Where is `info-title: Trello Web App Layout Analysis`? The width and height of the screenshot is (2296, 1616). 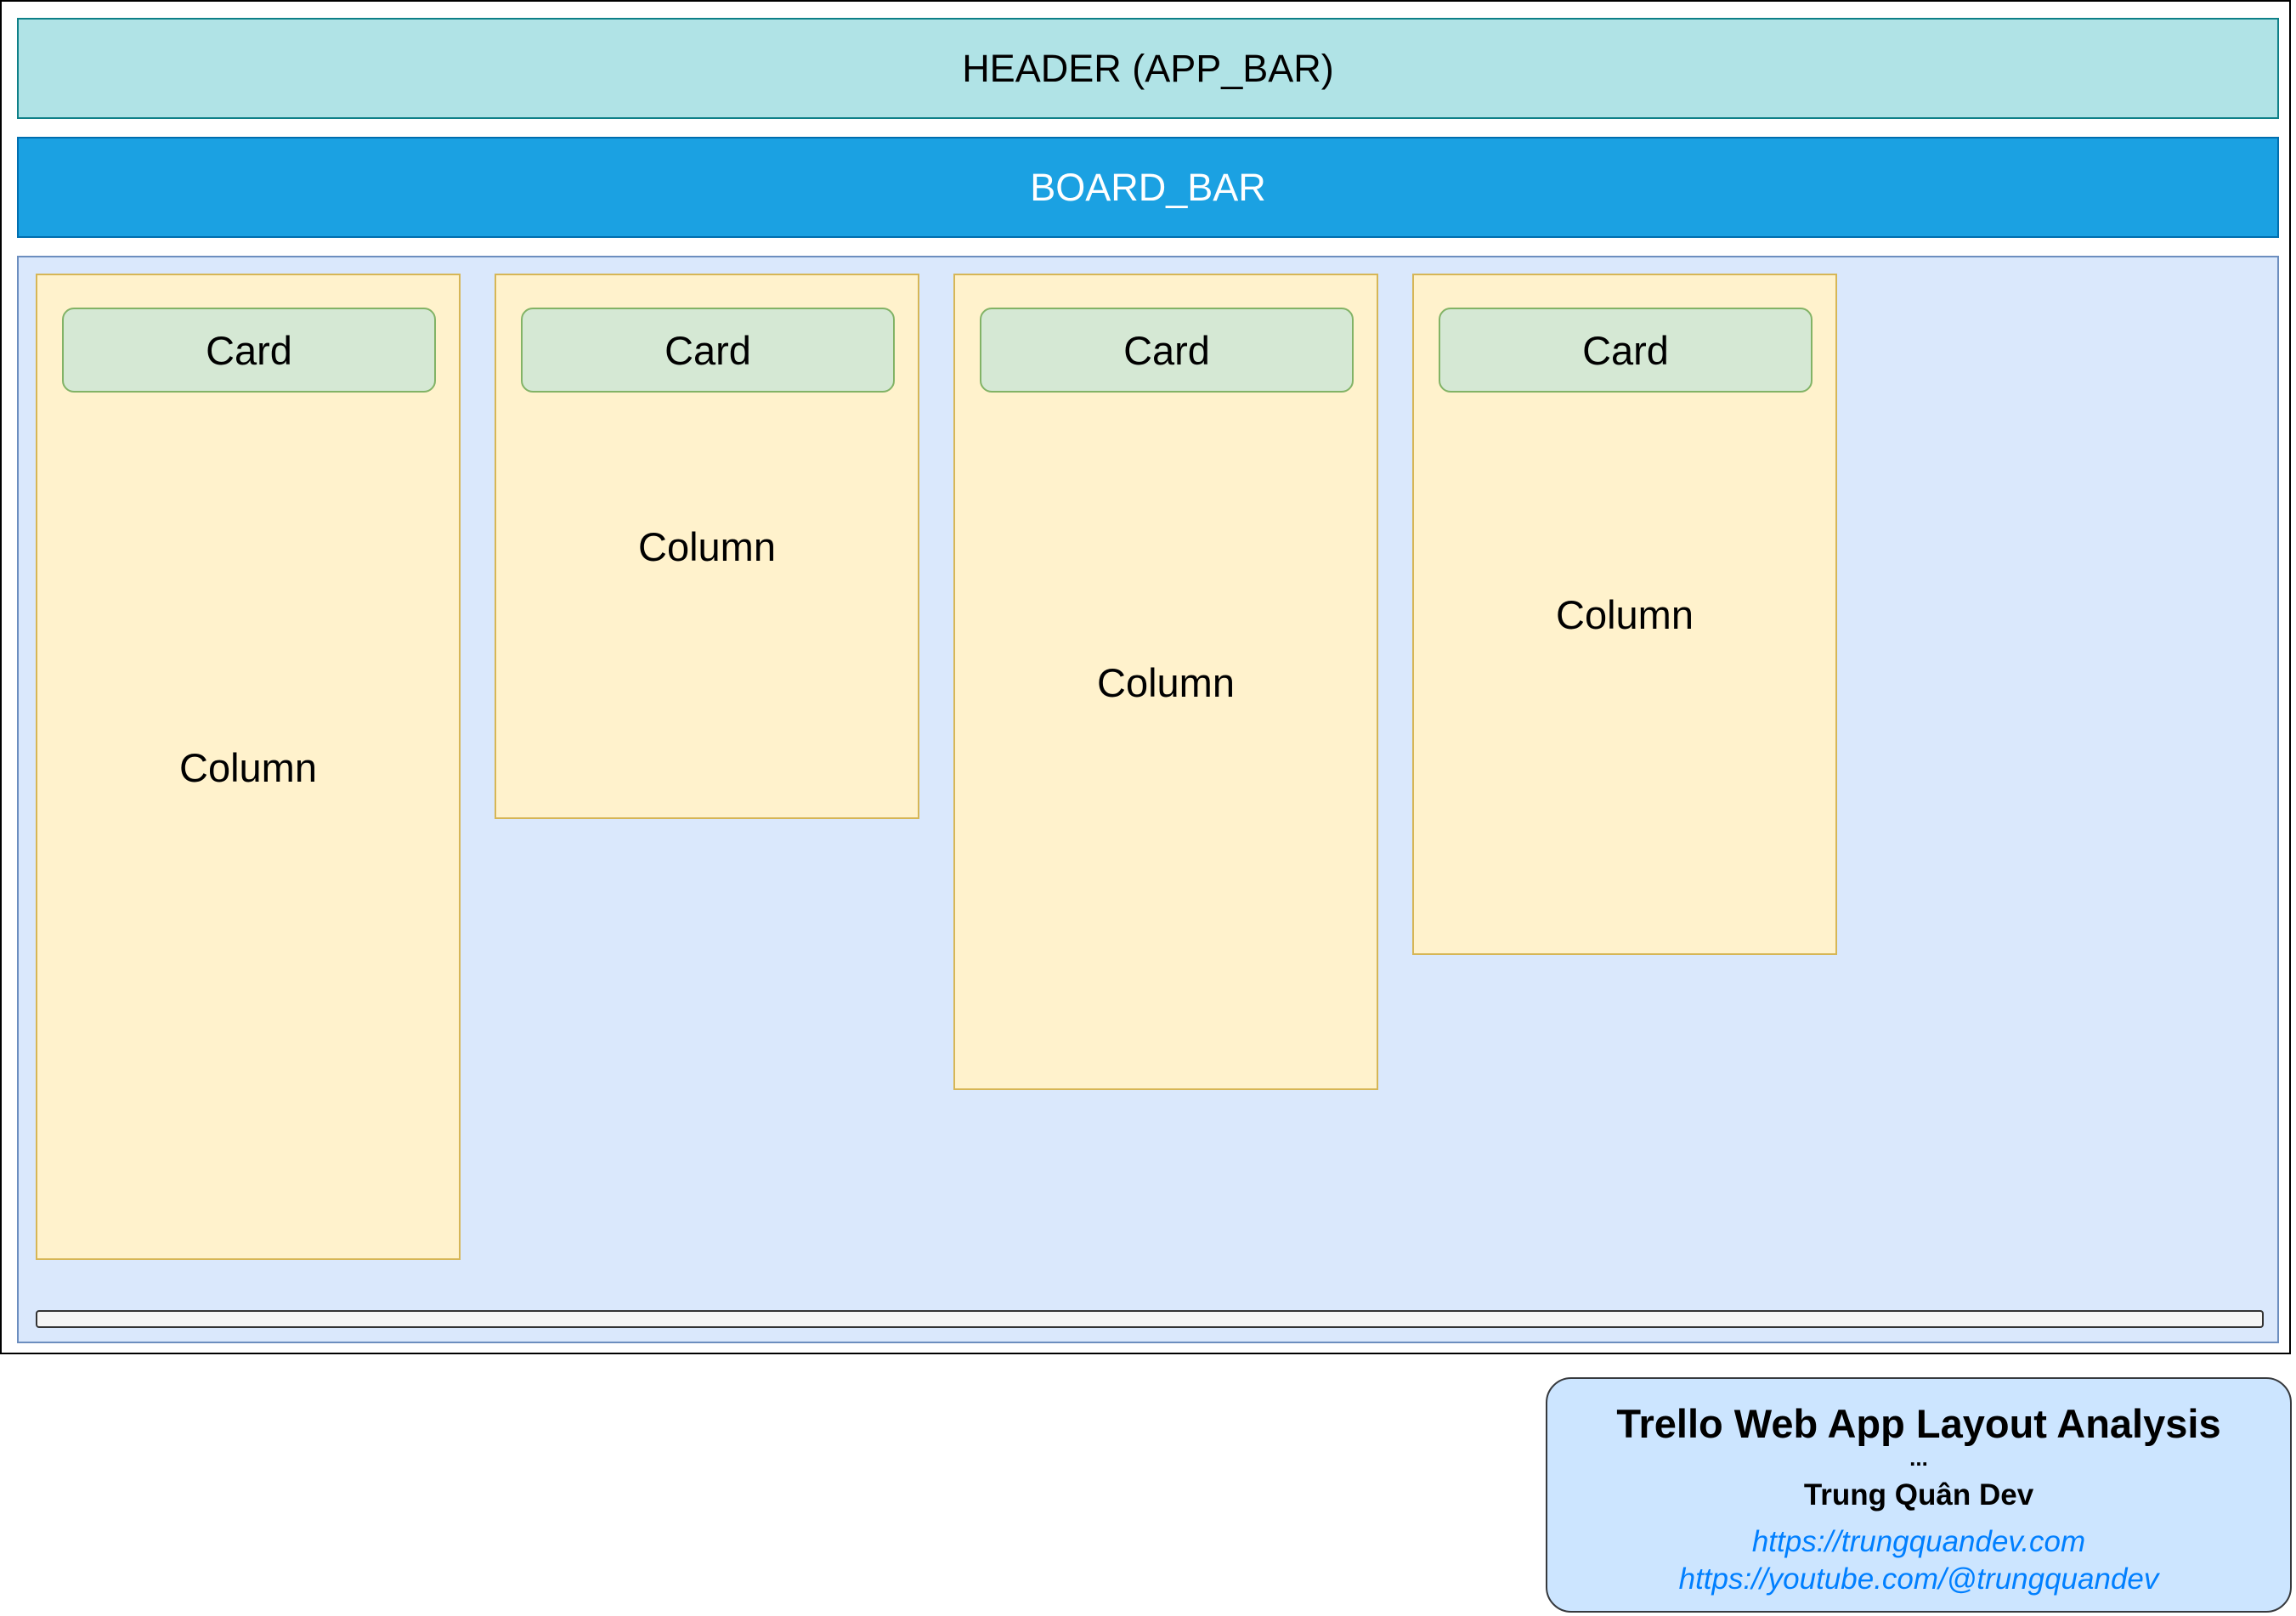 info-title: Trello Web App Layout Analysis is located at coordinates (1918, 1423).